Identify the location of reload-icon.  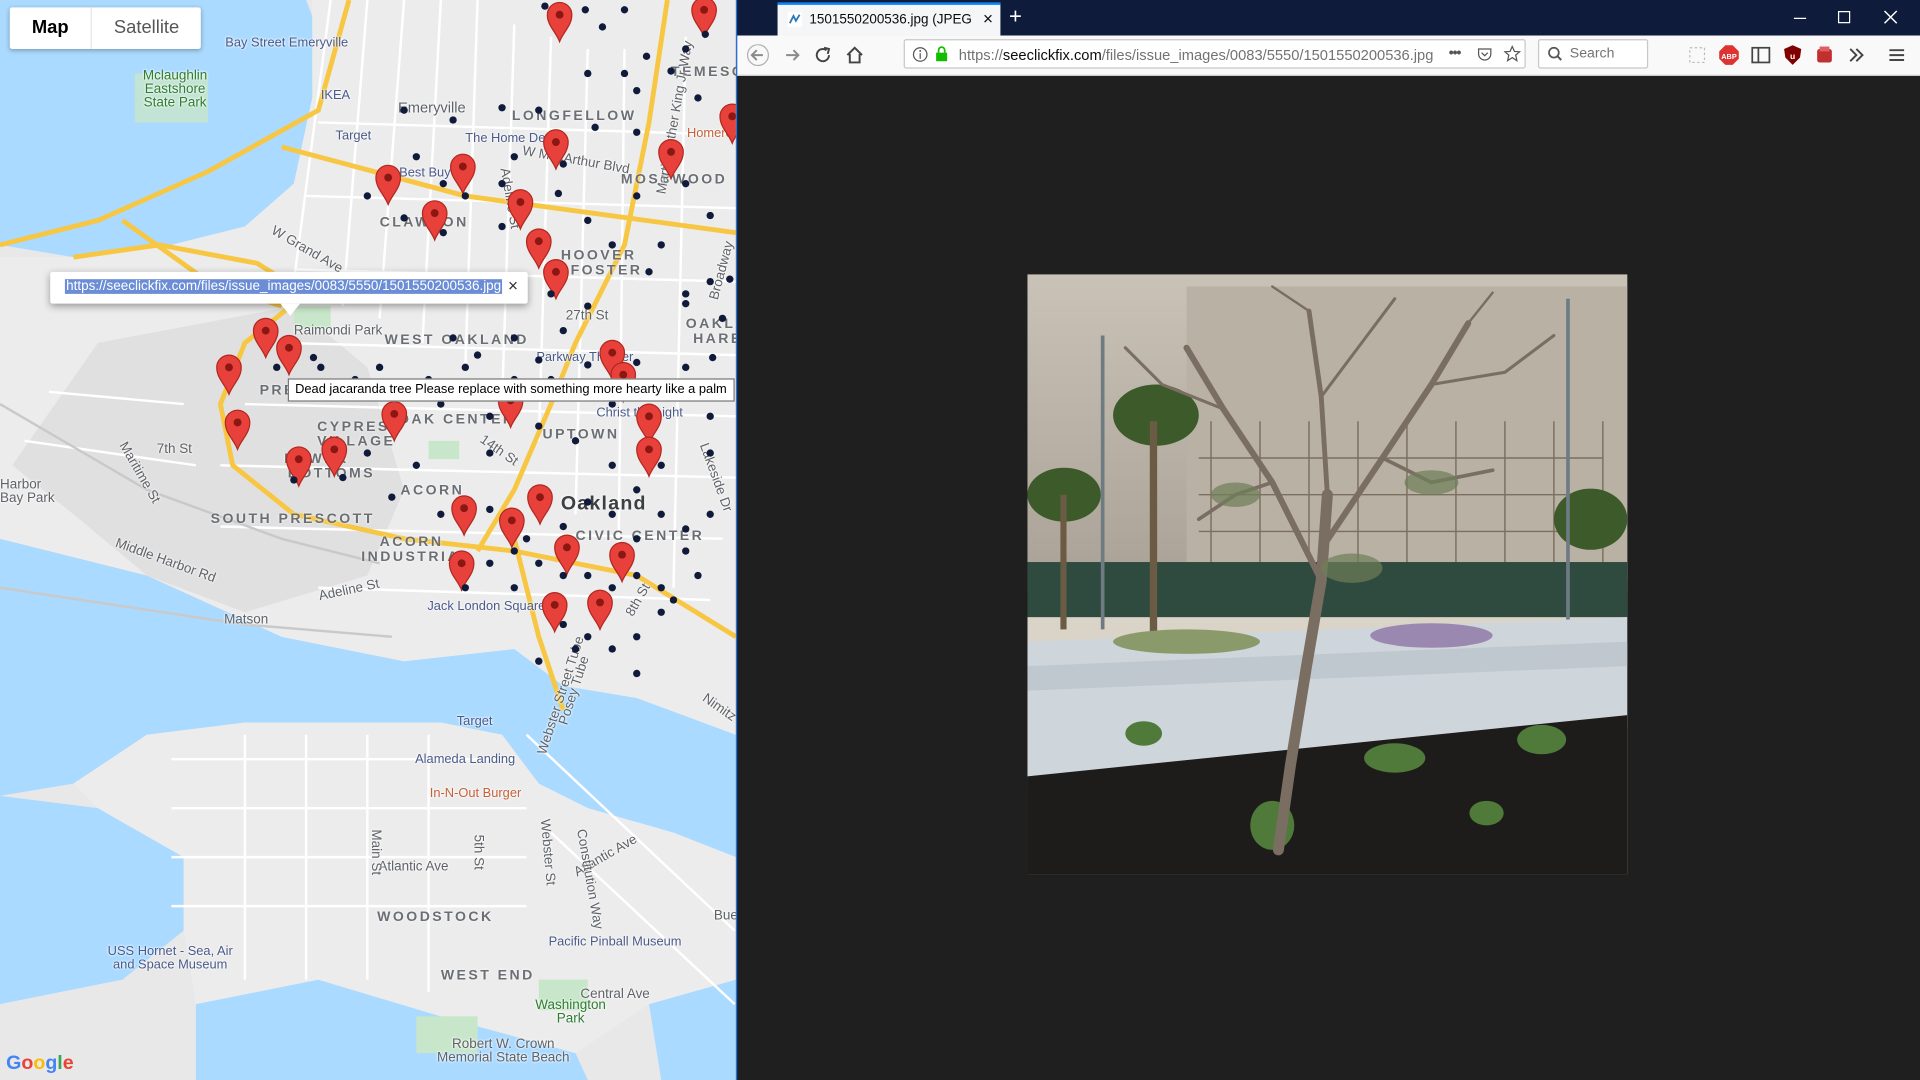
(823, 55).